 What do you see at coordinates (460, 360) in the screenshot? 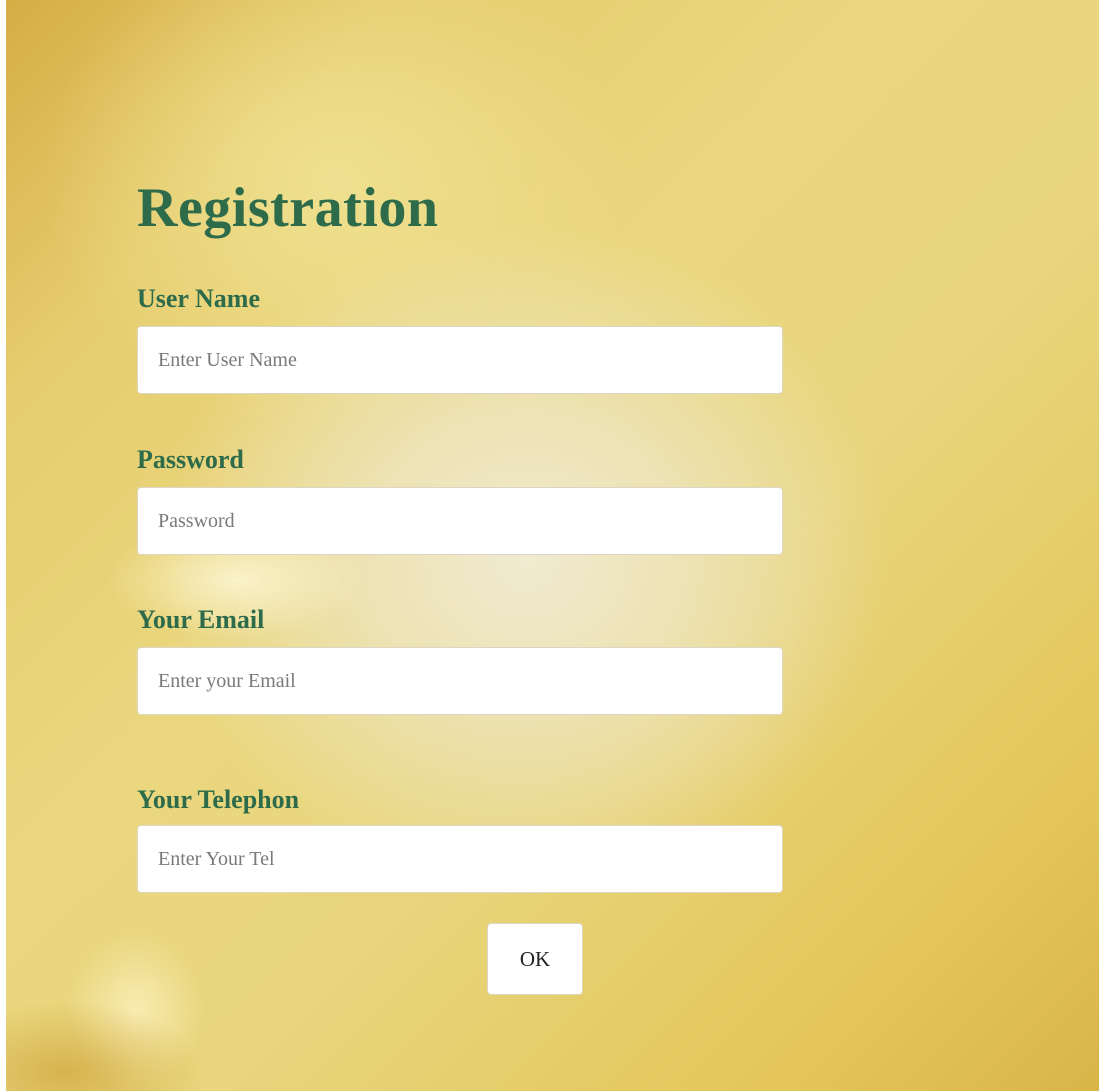
I see `user-name-input` at bounding box center [460, 360].